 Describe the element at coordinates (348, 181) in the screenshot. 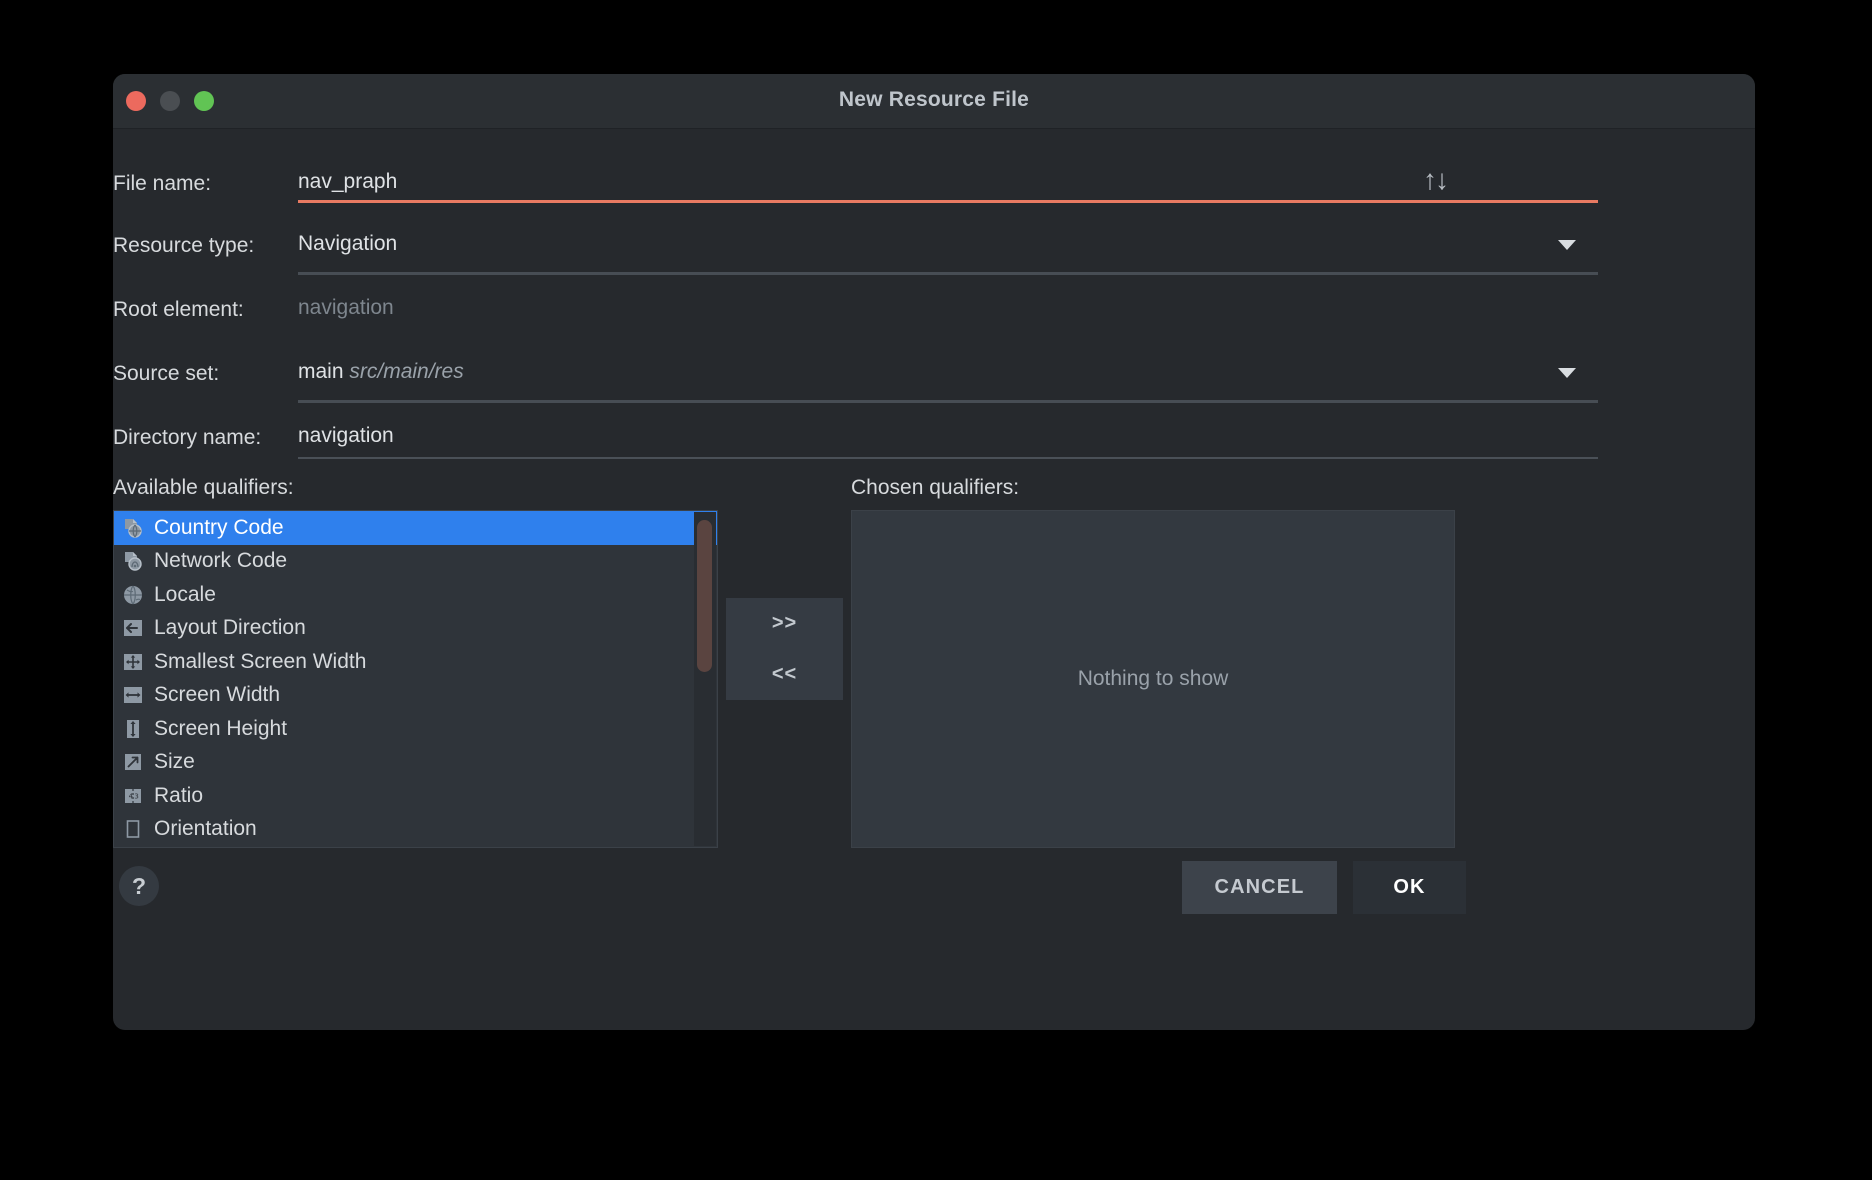

I see `file-name-value: nav_praph` at that location.